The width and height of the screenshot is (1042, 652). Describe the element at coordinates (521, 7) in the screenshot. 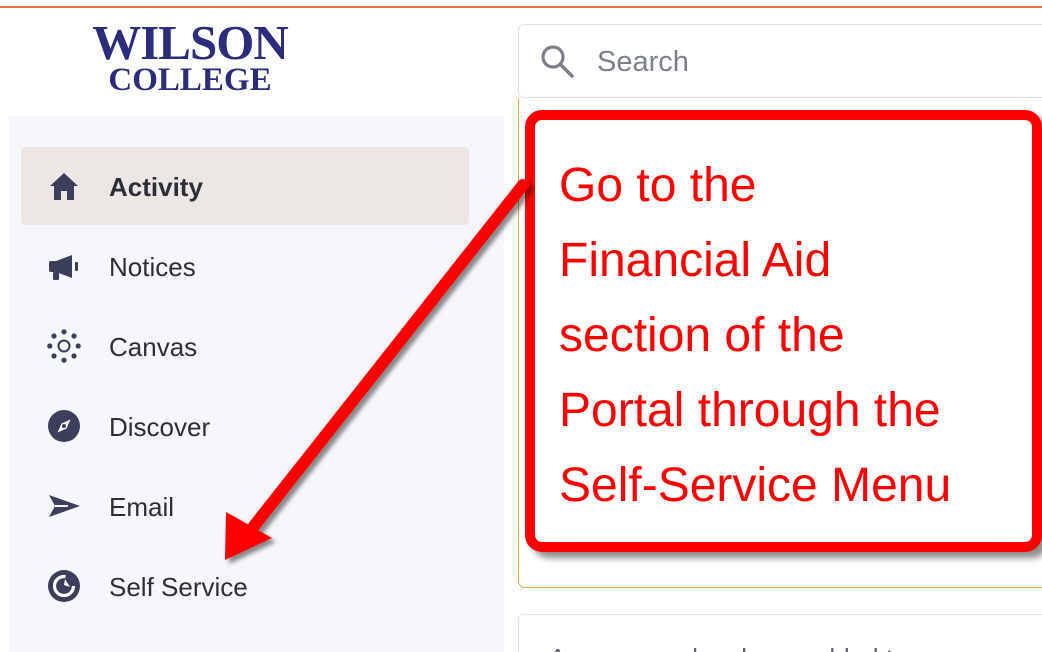

I see `top-accent-rule` at that location.